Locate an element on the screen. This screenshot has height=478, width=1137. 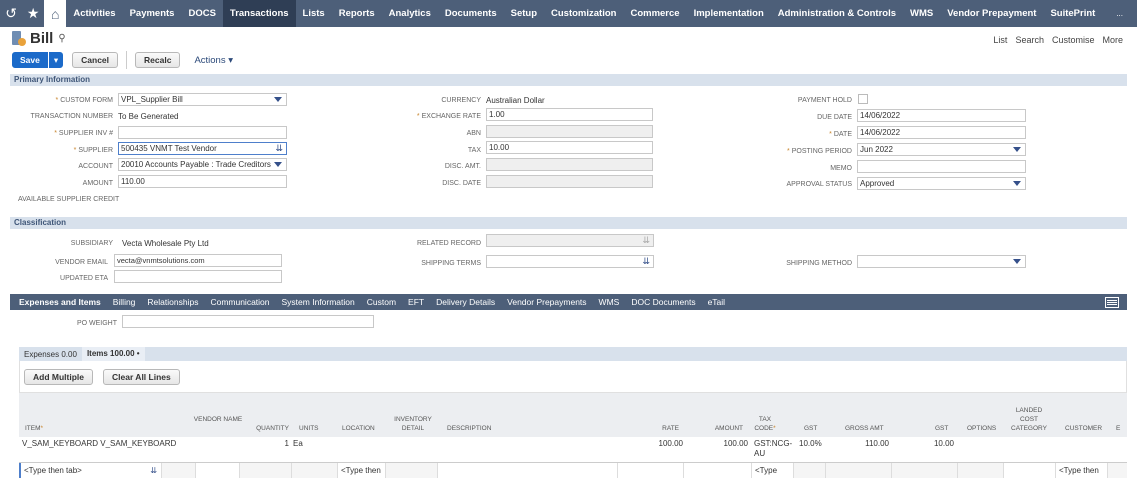
tab-relationships: Relationships is located at coordinates (172, 302).